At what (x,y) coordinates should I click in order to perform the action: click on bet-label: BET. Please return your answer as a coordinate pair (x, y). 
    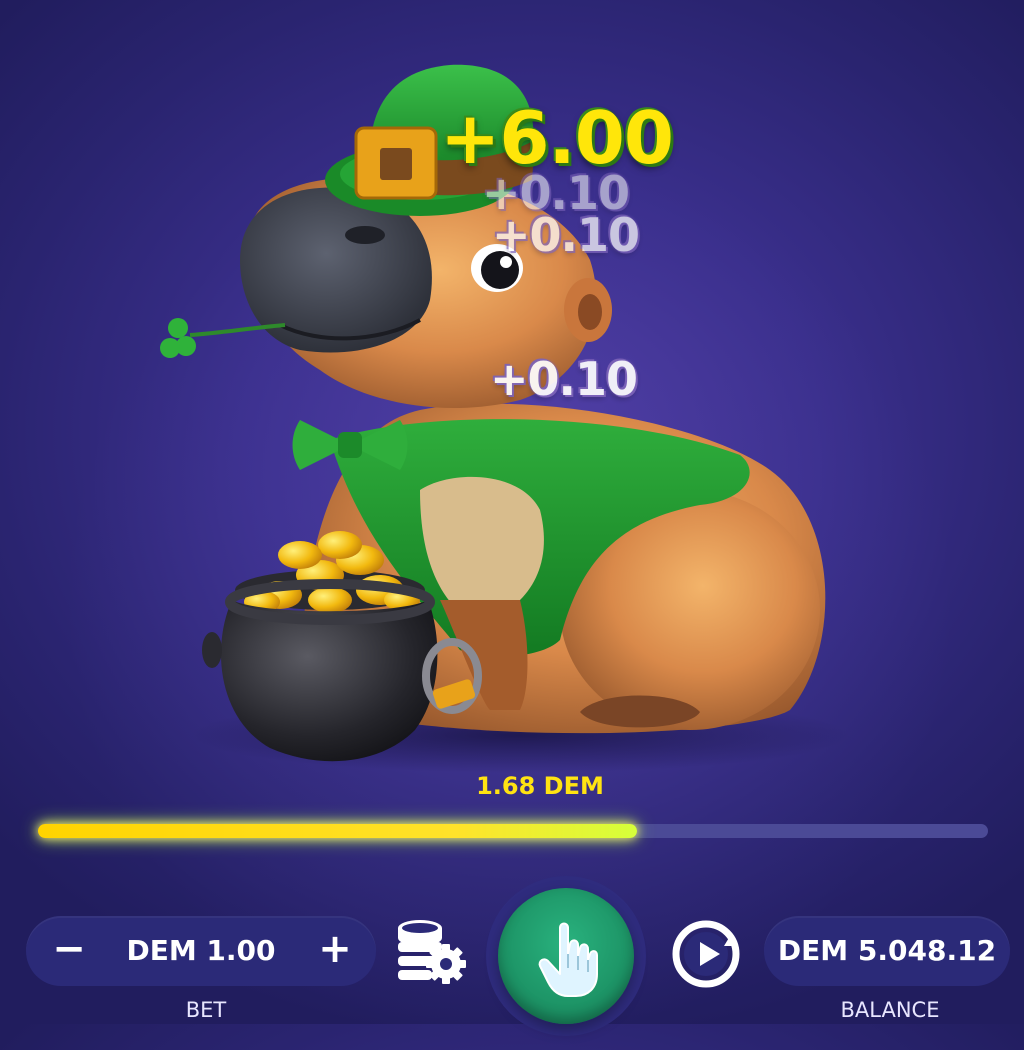
    Looking at the image, I should click on (206, 1010).